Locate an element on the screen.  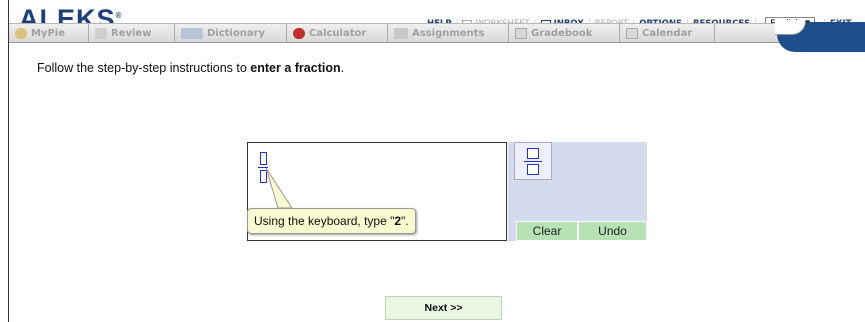
menu-item-label: Review is located at coordinates (131, 33).